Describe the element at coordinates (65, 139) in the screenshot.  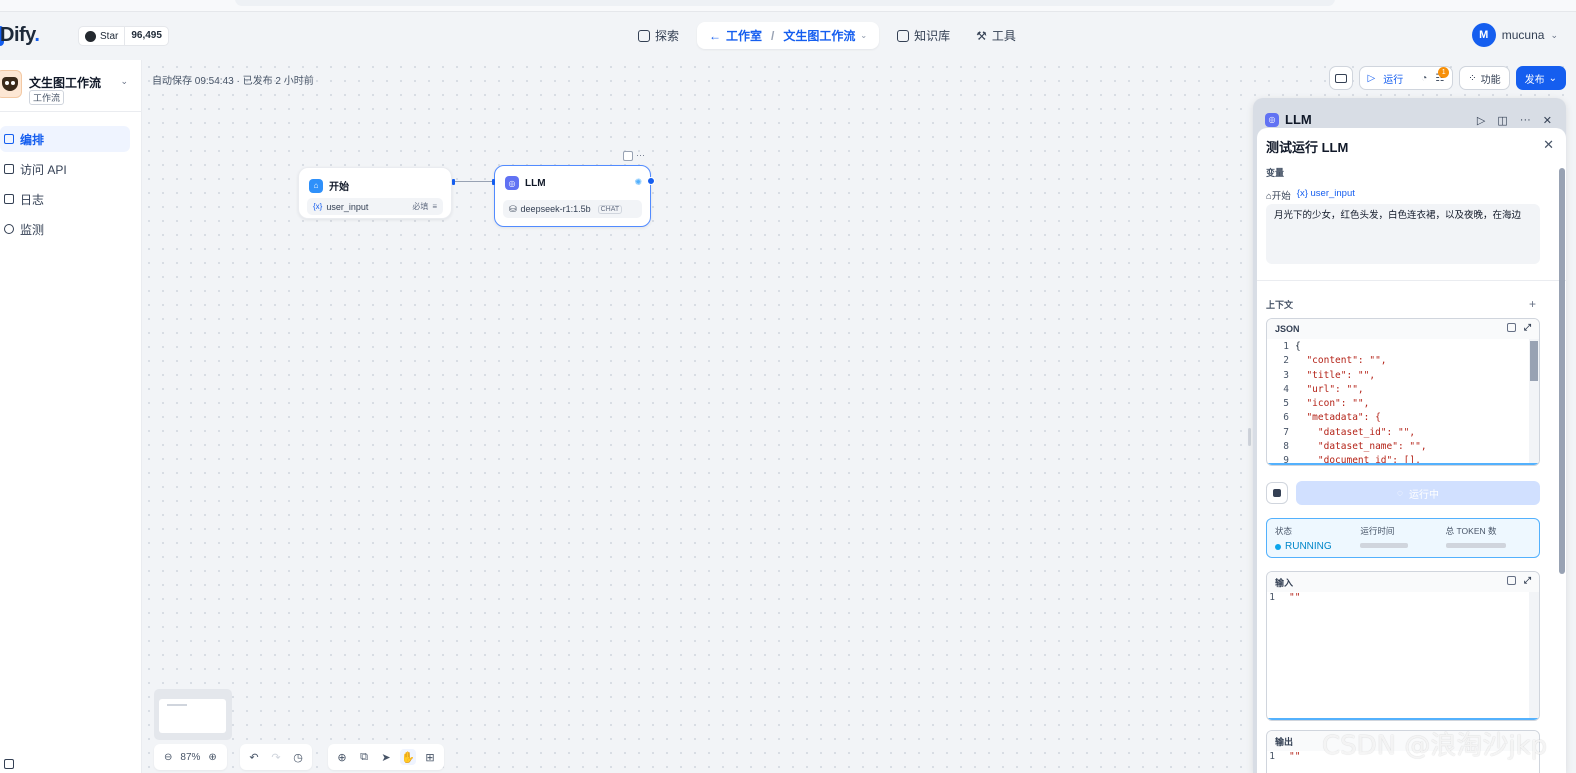
I see `sidebar-item-orchestrate: 编排` at that location.